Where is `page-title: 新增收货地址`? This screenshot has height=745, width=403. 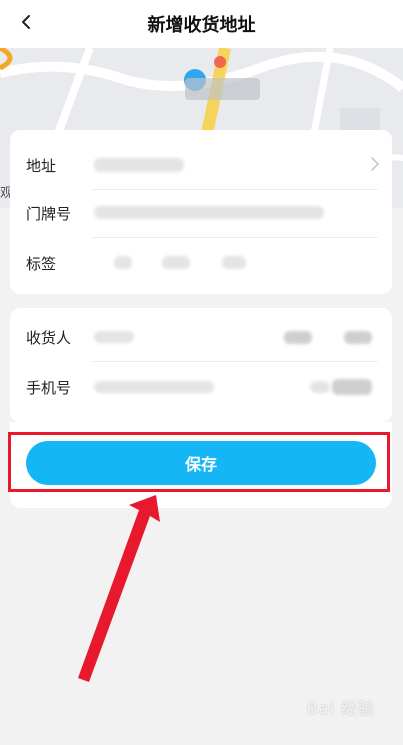 page-title: 新增收货地址 is located at coordinates (201, 25).